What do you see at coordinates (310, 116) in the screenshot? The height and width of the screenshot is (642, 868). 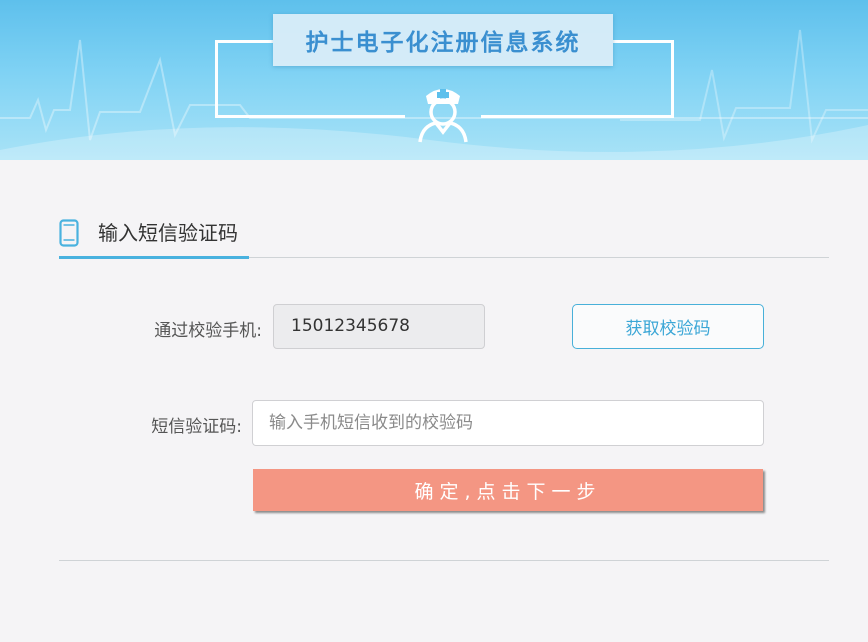 I see `frame-bottom-left` at bounding box center [310, 116].